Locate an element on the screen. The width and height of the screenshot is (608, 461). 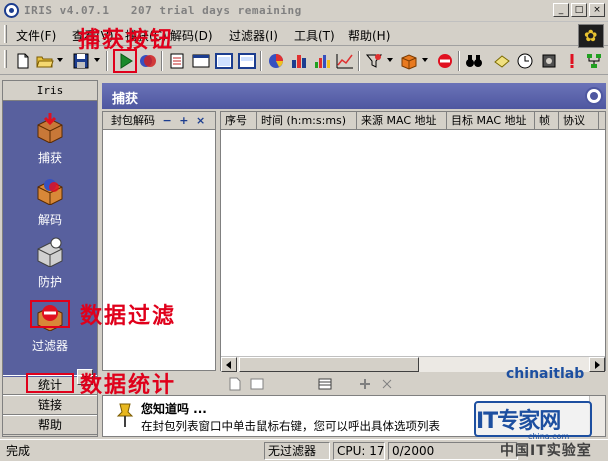
capture-button-note: 捕获按钮 is located at coordinates (126, 40).